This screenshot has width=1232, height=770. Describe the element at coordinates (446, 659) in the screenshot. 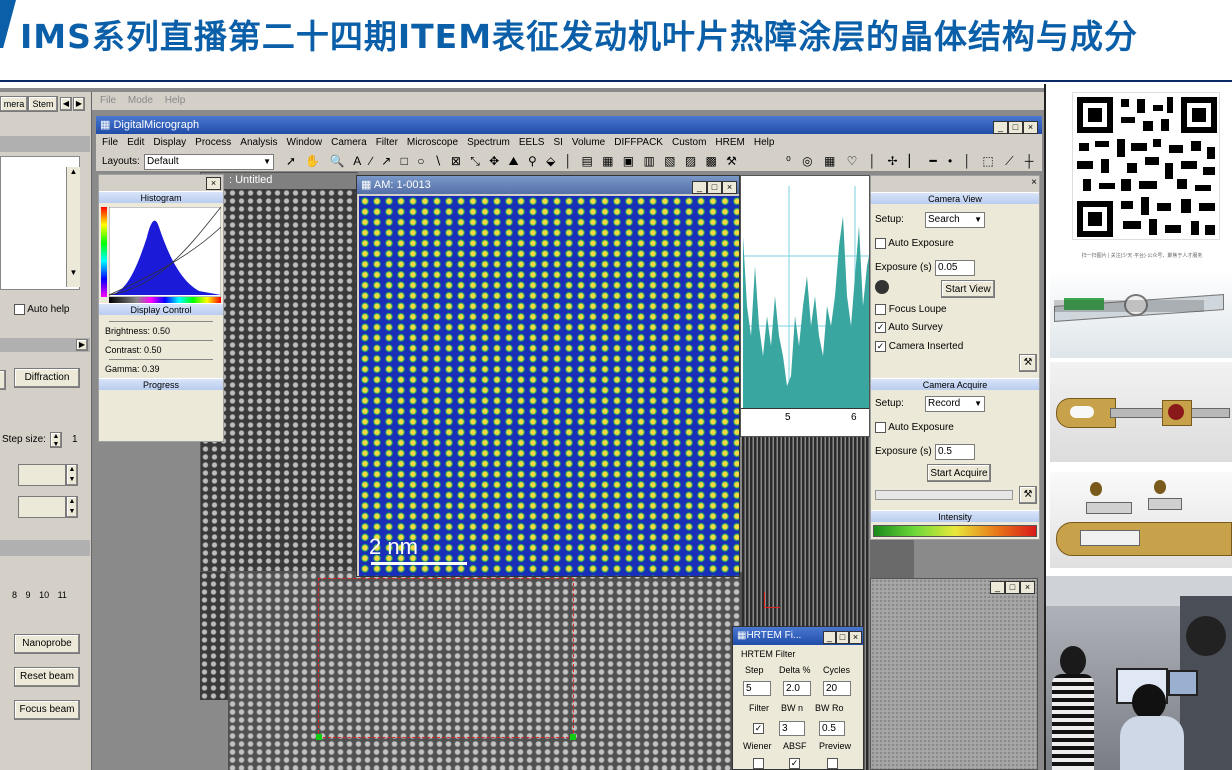

I see `roi-rectangle` at that location.